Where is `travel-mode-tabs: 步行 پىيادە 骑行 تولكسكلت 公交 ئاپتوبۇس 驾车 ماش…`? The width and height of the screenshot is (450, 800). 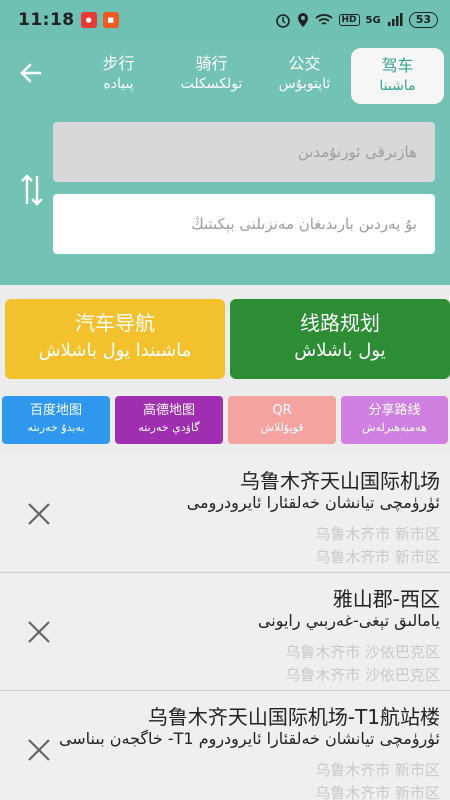
travel-mode-tabs: 步行 پىيادە 骑行 تولكسكلت 公交 ئاپتوبۇس 驾车 ماش… is located at coordinates (258, 76).